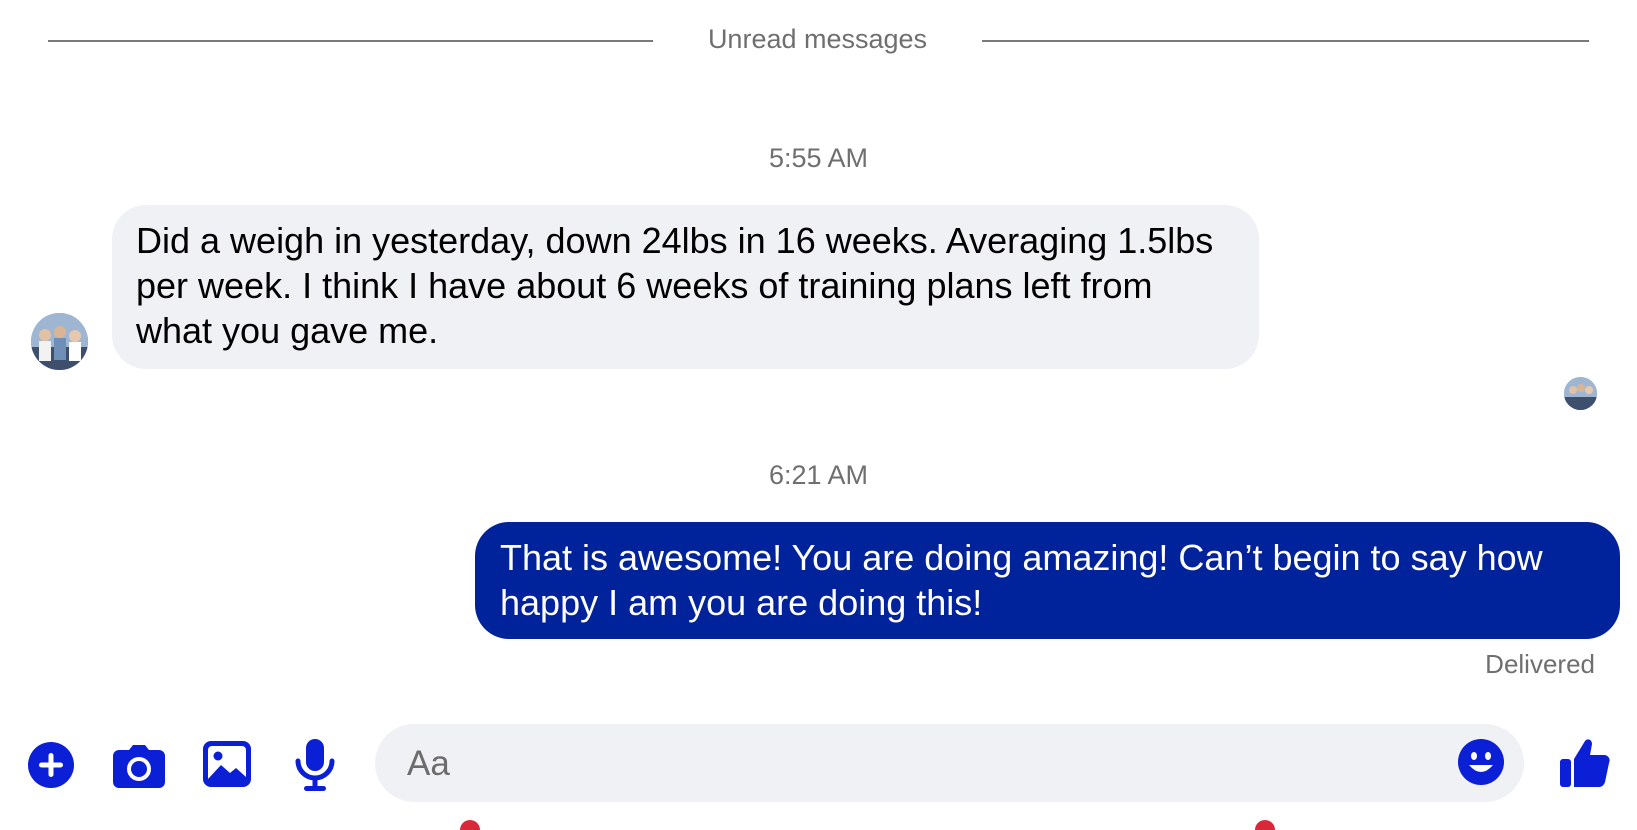 Image resolution: width=1637 pixels, height=830 pixels. What do you see at coordinates (1540, 664) in the screenshot?
I see `delivery-status: Delivered` at bounding box center [1540, 664].